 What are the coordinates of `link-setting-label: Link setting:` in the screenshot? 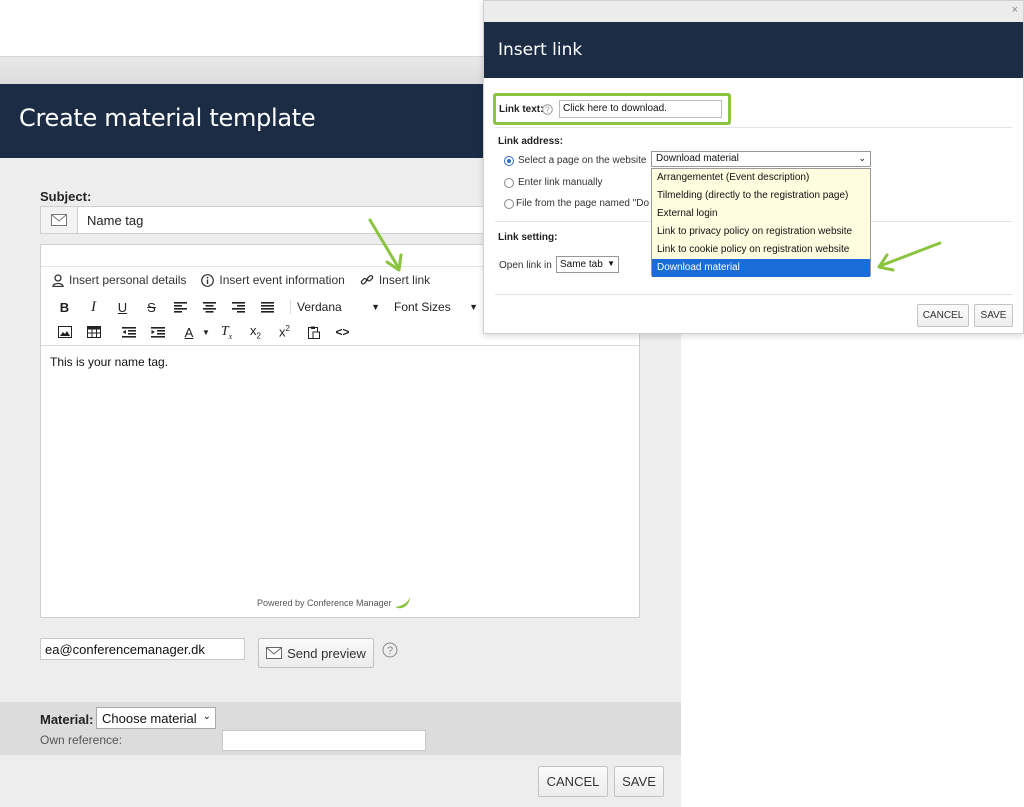 It's located at (528, 237).